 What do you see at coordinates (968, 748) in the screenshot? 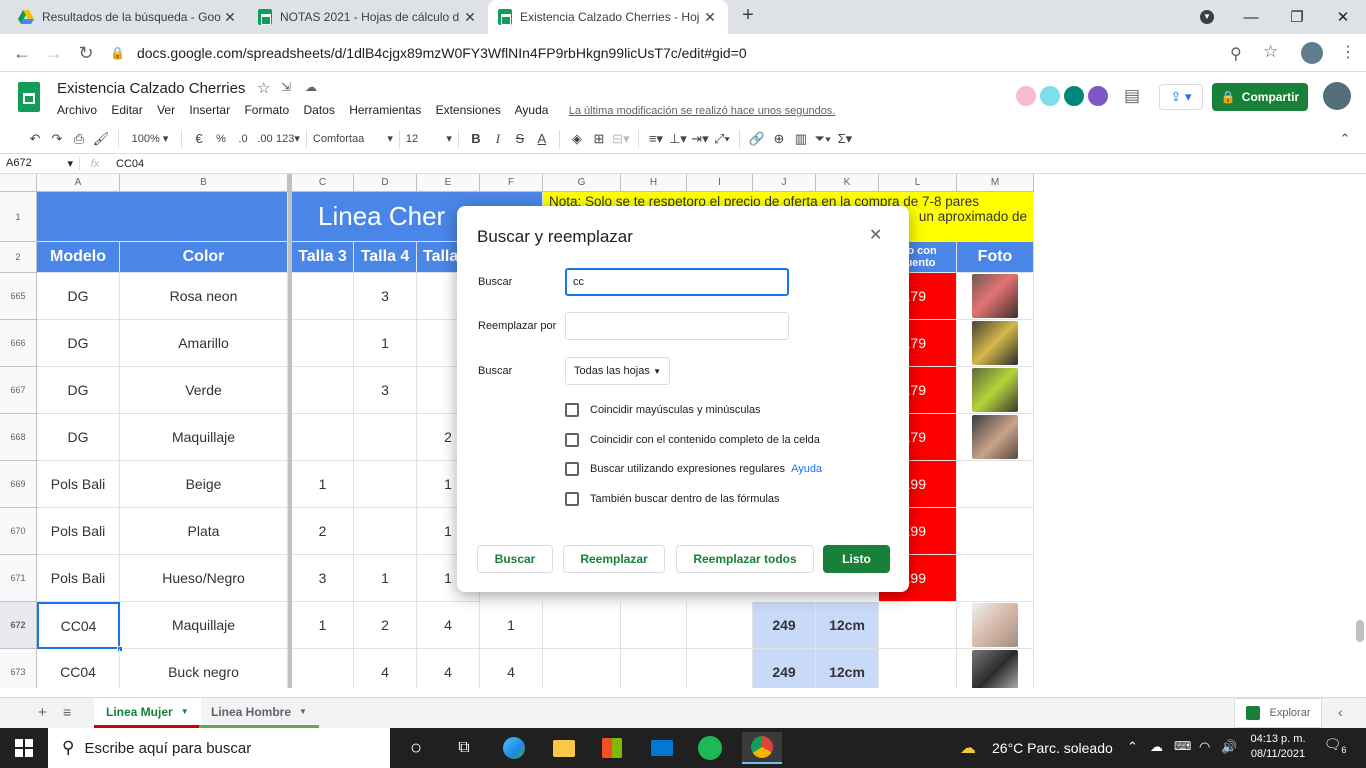
I see `weather-icon: ☁` at bounding box center [968, 748].